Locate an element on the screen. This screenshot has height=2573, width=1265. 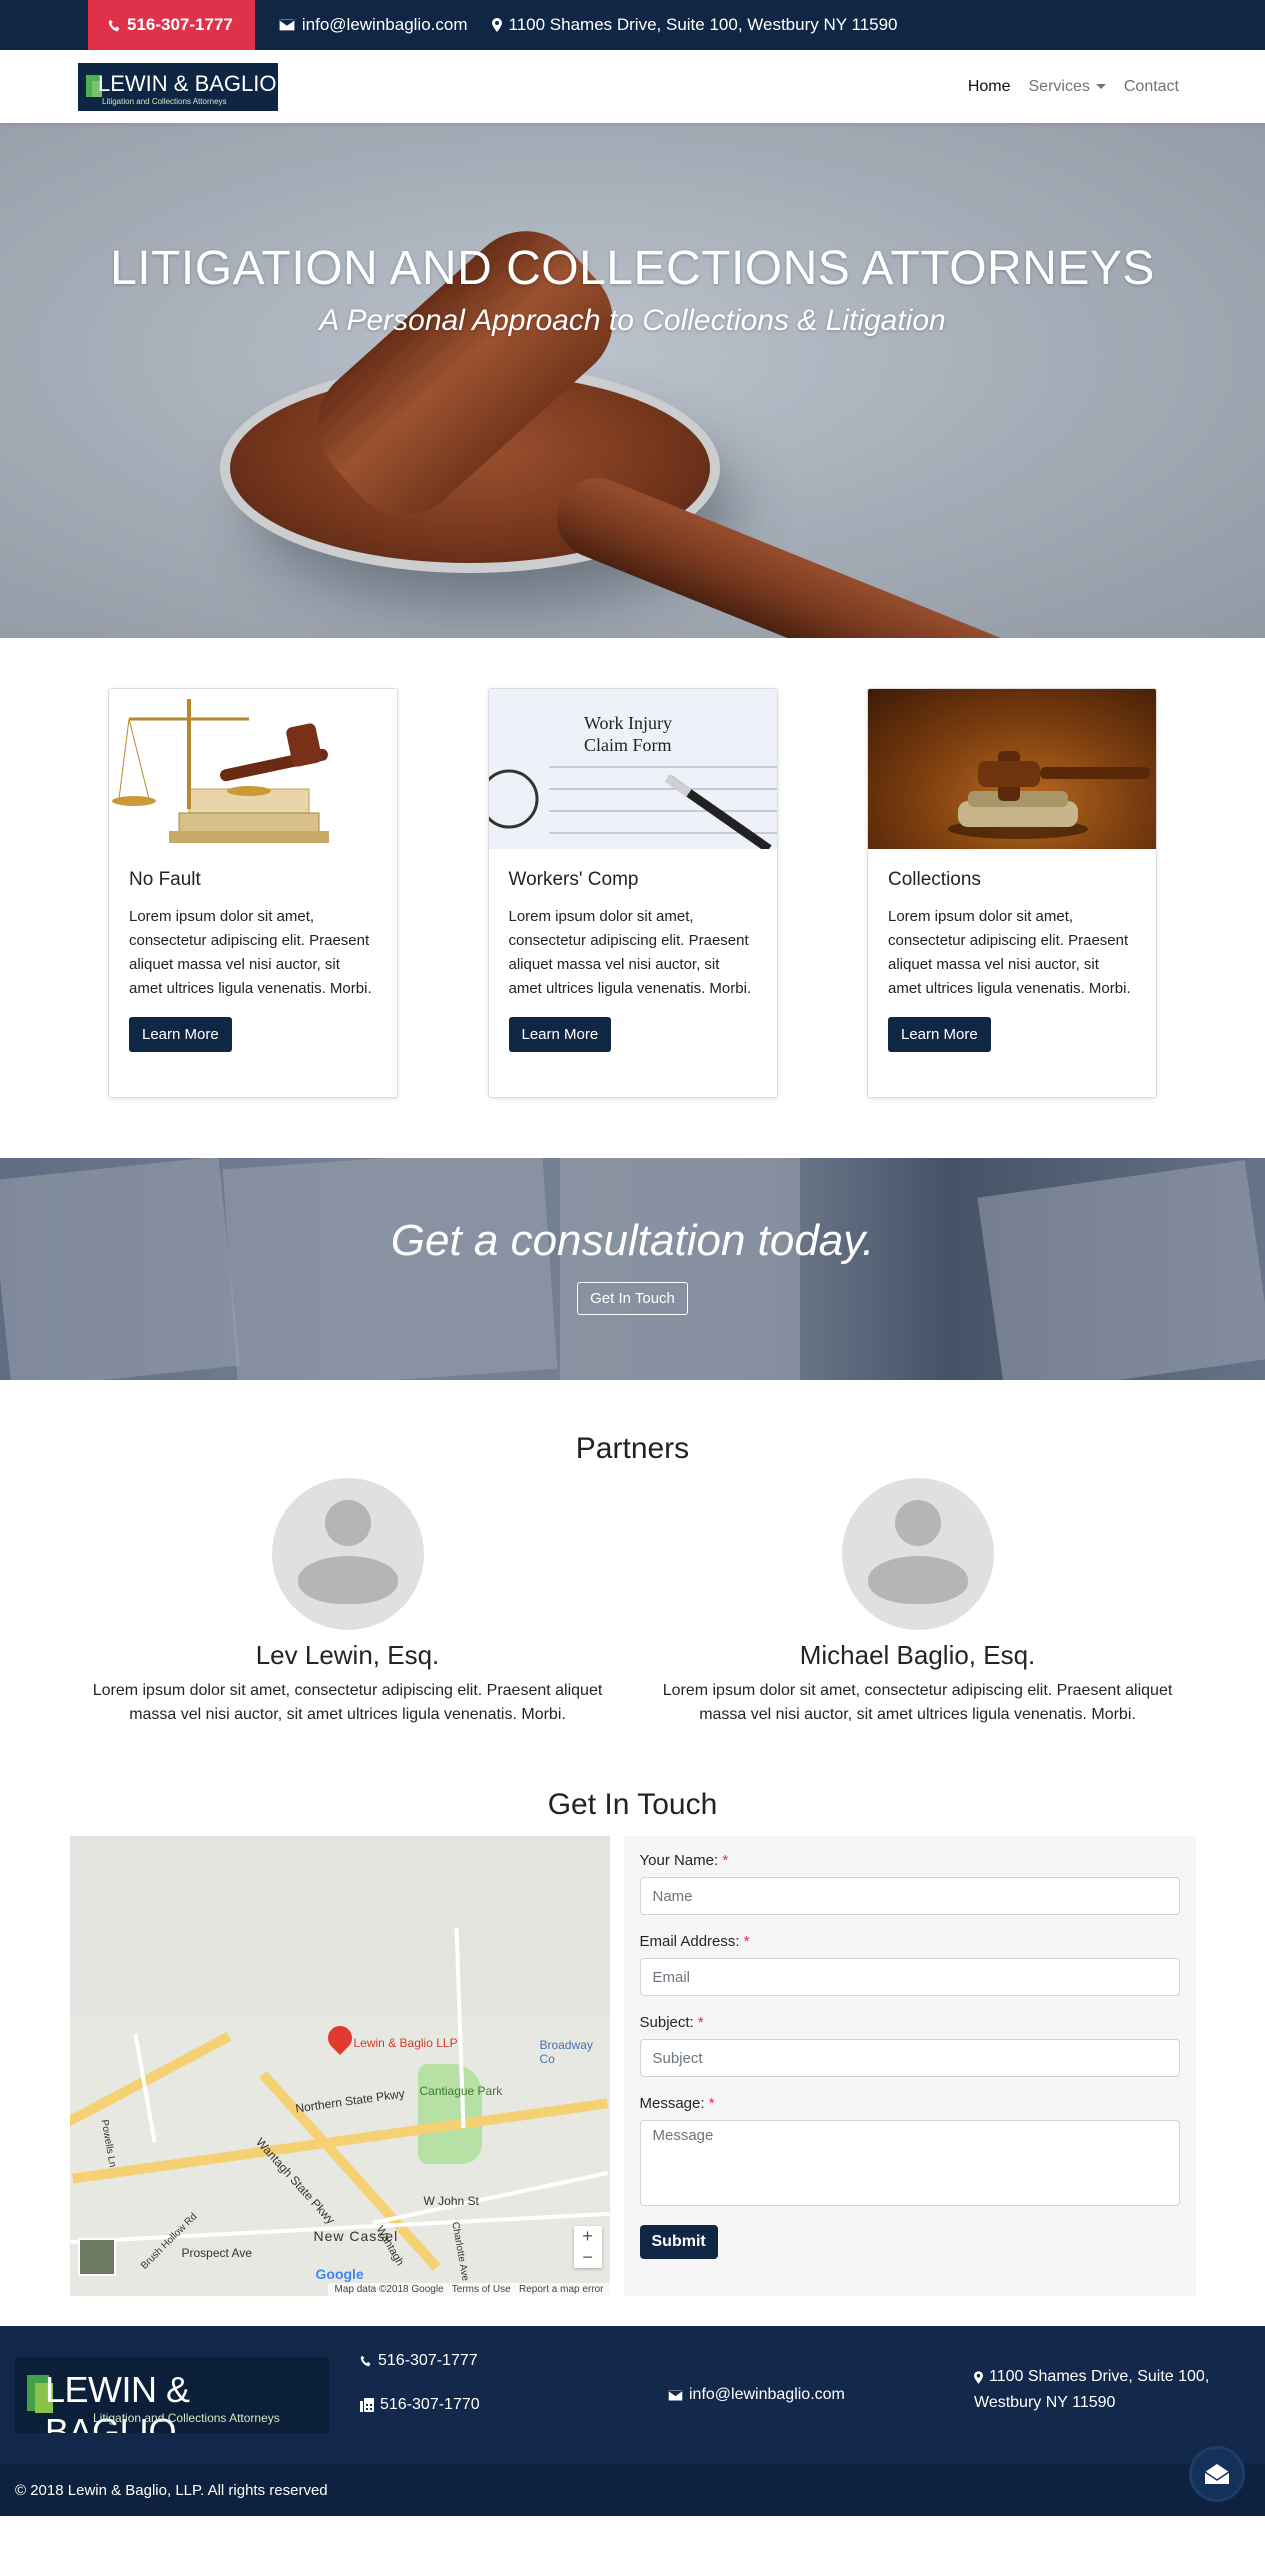
map-satellite-toggle is located at coordinates (96, 2257).